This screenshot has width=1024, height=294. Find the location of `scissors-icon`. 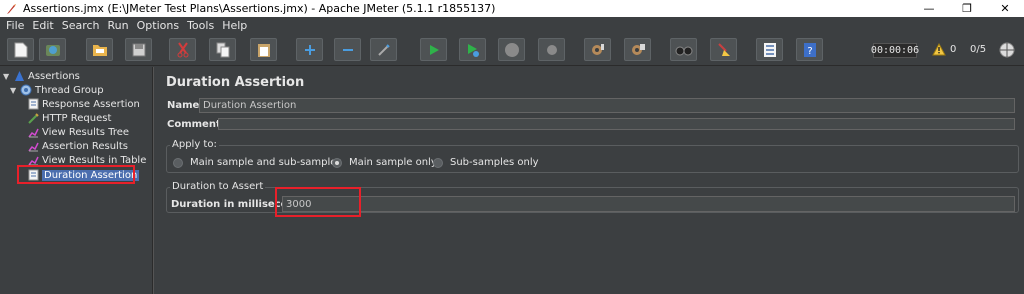

scissors-icon is located at coordinates (182, 49).